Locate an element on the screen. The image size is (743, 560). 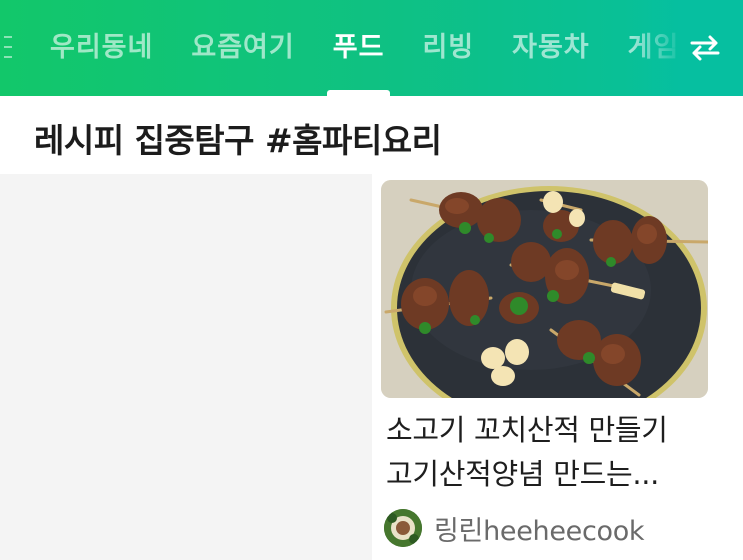
recipe-title-line1: 소고기 꼬치산적 만들기 is located at coordinates (527, 430).